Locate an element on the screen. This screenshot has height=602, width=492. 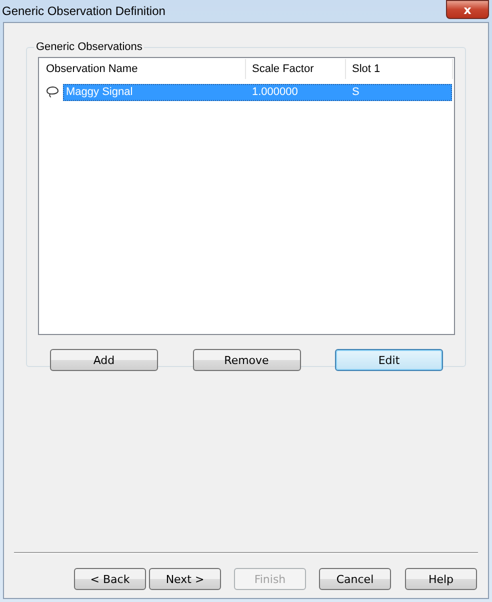
group-title: Generic Observations is located at coordinates (89, 47).